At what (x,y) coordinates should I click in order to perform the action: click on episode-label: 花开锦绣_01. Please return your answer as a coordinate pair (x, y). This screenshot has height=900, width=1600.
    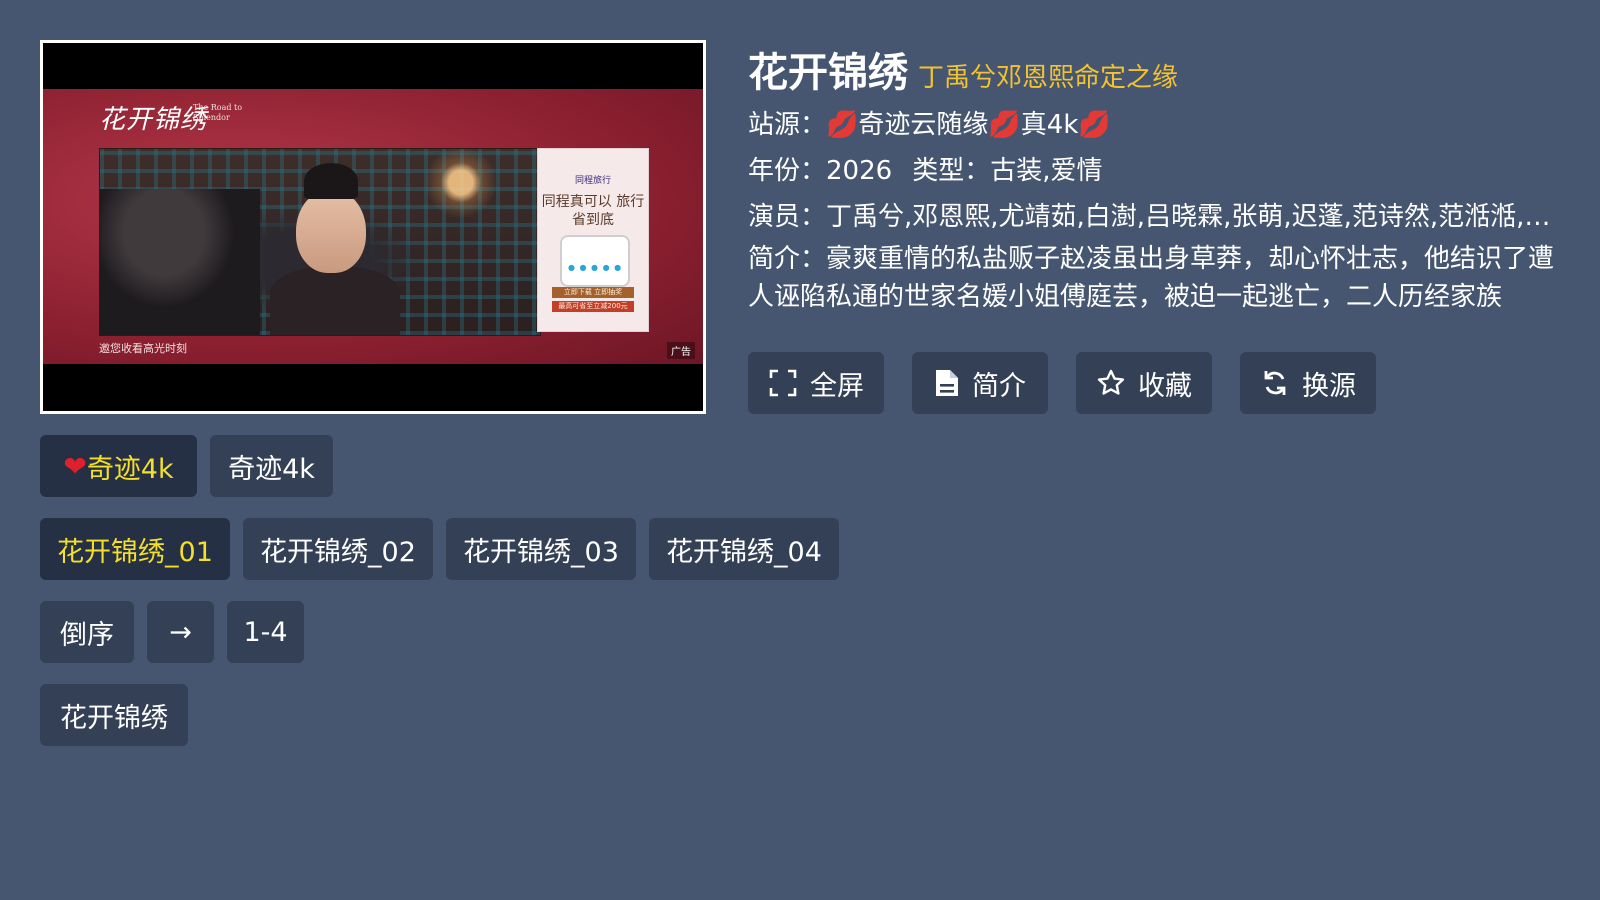
    Looking at the image, I should click on (135, 552).